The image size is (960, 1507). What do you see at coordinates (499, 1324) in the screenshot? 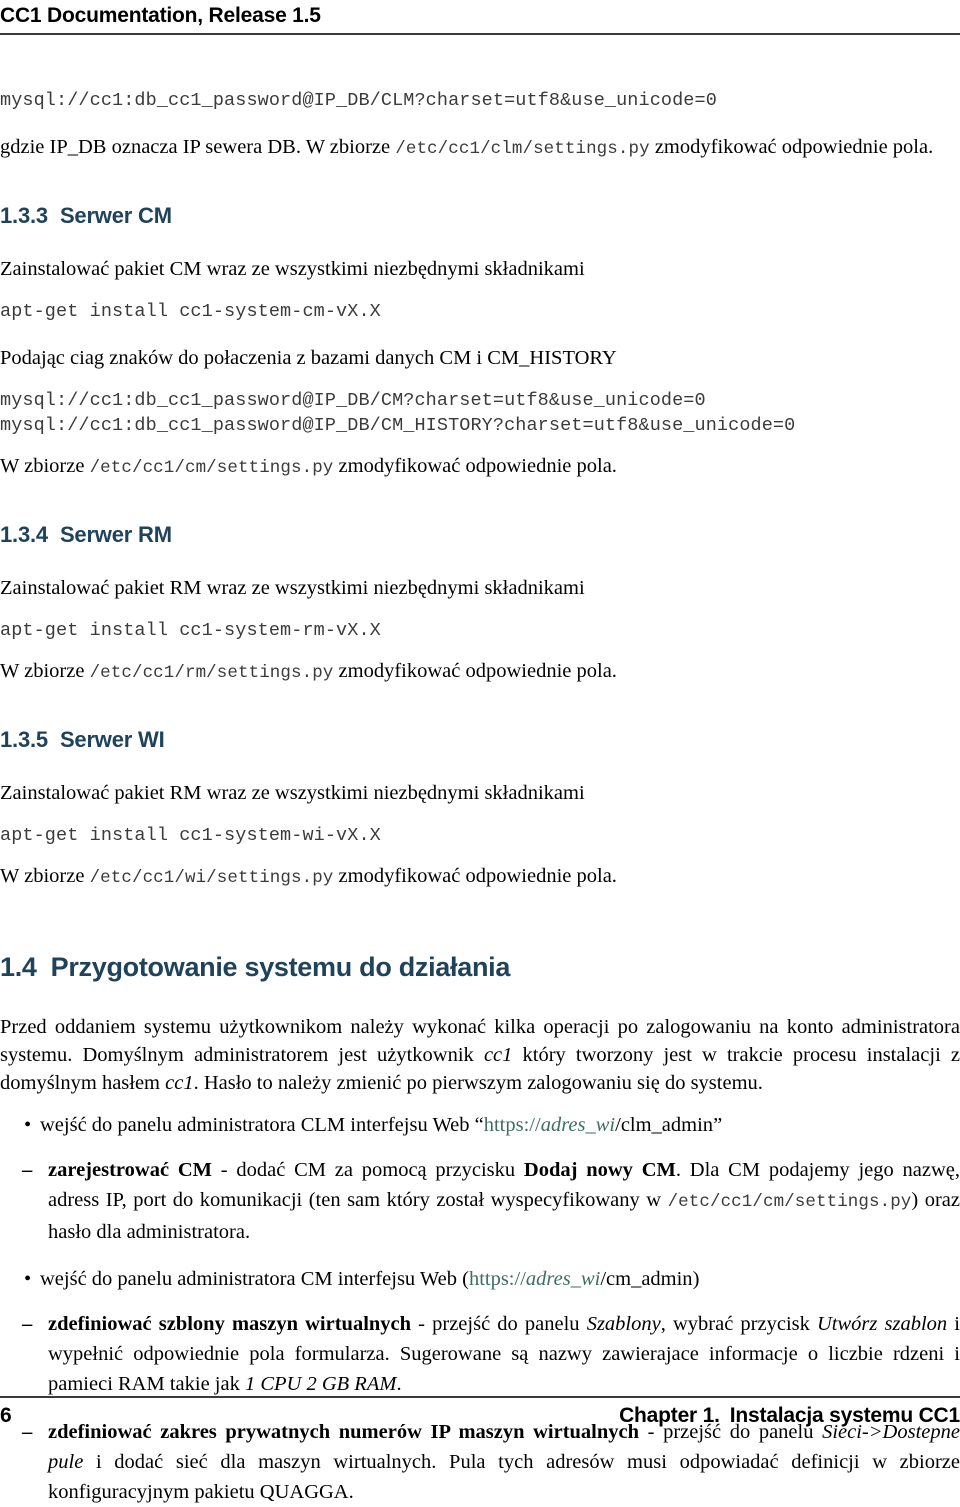
I see `sub2-text-1: - przejść do panelu` at bounding box center [499, 1324].